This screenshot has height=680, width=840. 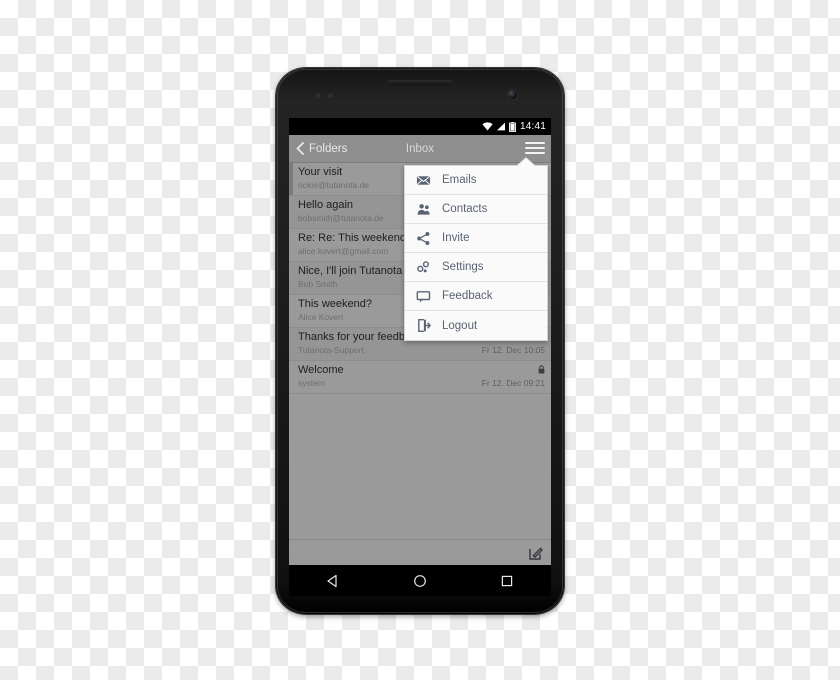 I want to click on signal-icon, so click(x=500, y=126).